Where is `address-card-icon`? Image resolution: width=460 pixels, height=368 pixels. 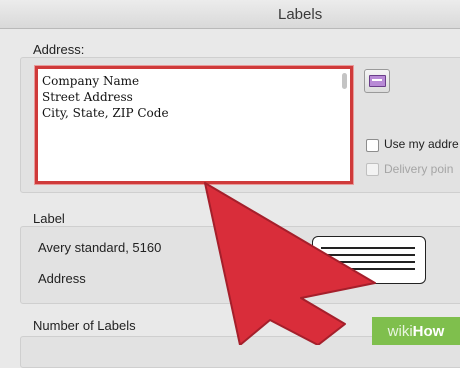 address-card-icon is located at coordinates (377, 81).